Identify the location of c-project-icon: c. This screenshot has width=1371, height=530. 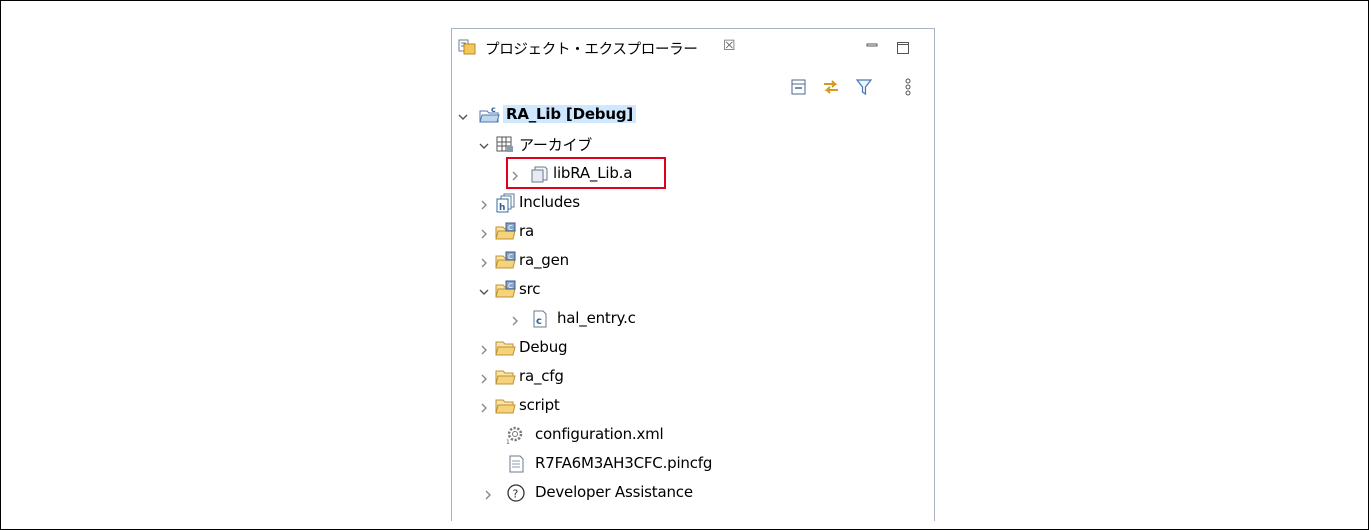
(489, 115).